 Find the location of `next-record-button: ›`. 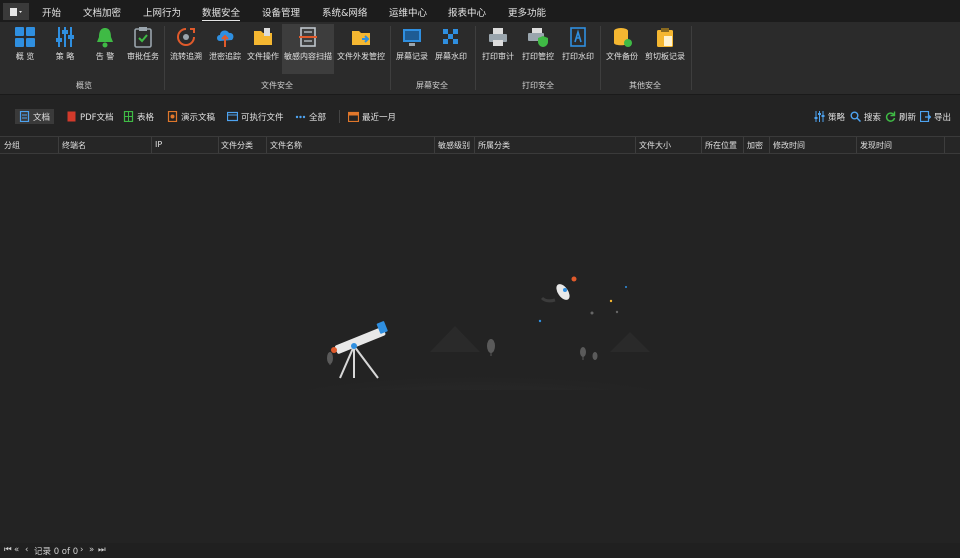

next-record-button: › is located at coordinates (81, 550).